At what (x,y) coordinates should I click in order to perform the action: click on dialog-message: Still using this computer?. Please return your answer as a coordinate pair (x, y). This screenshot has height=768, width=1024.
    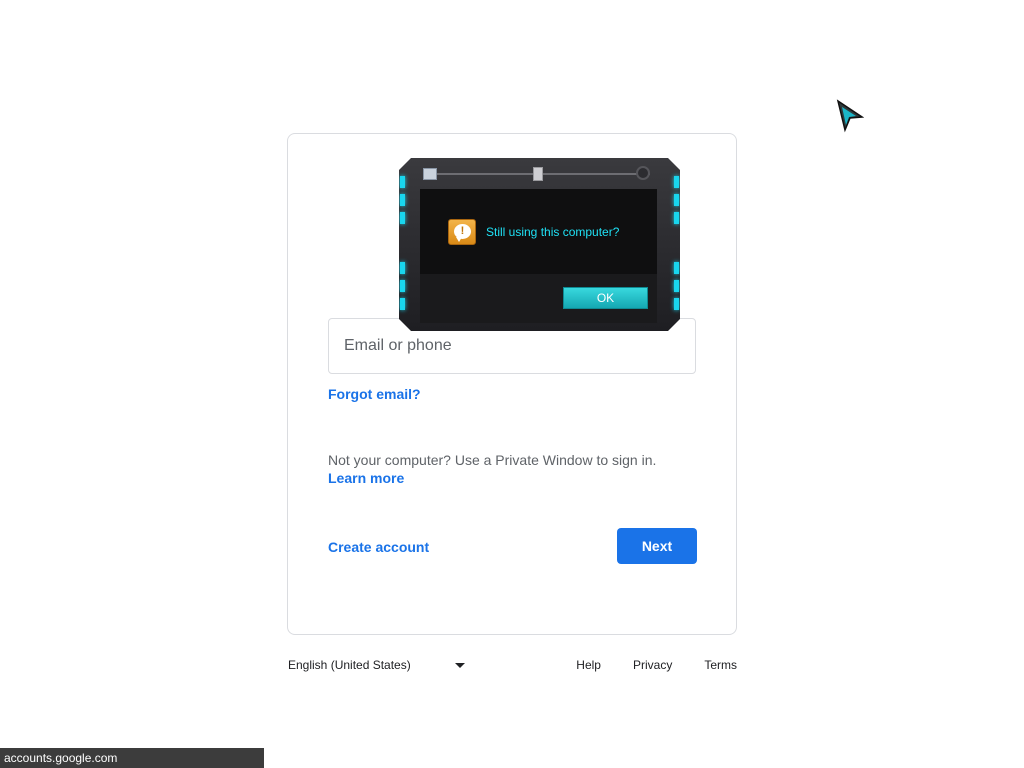
    Looking at the image, I should click on (553, 232).